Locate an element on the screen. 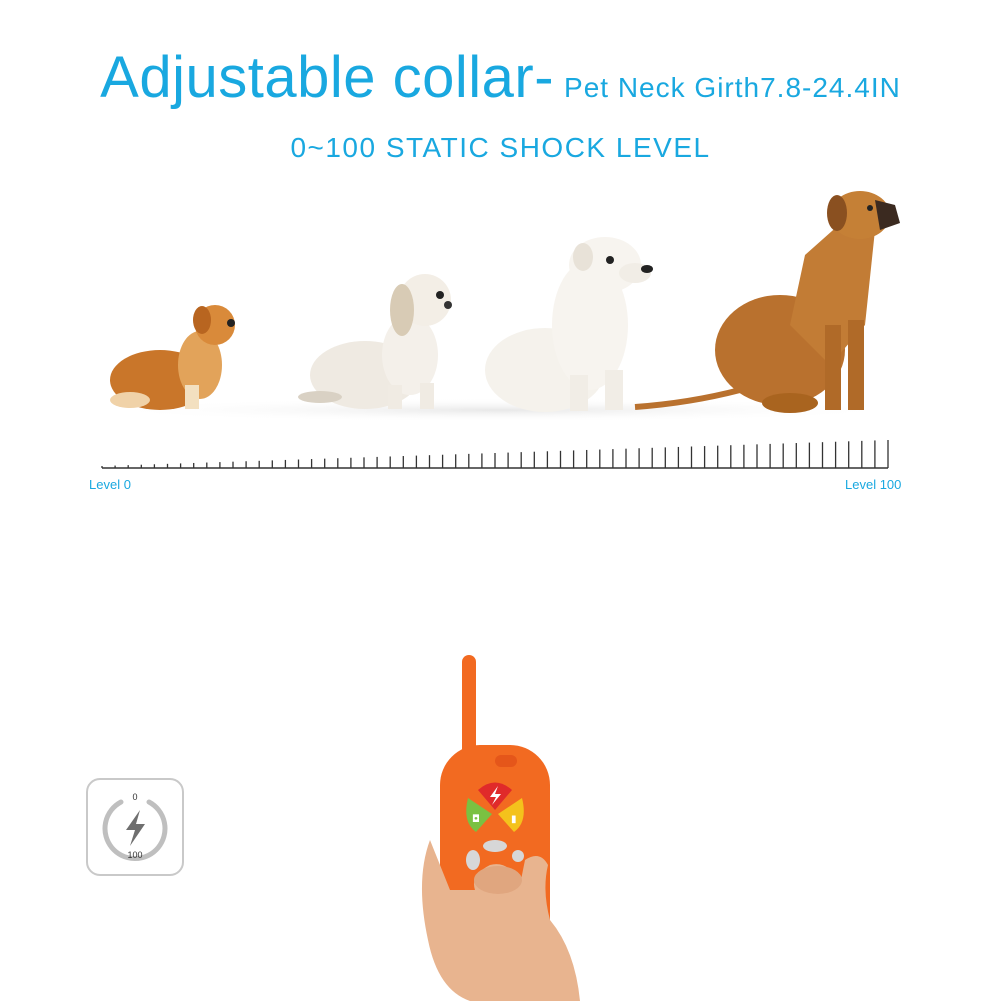 The width and height of the screenshot is (1001, 1001). great-dane-image is located at coordinates (767, 302).